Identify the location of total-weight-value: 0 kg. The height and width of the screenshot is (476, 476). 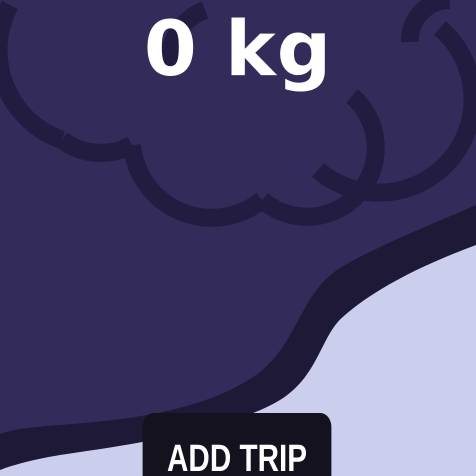
(238, 48).